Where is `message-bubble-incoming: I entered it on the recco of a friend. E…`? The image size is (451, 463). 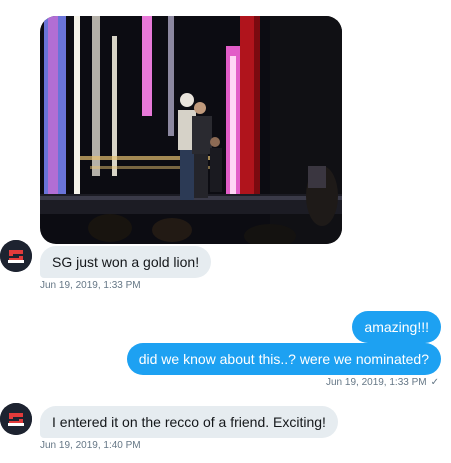 message-bubble-incoming: I entered it on the recco of a friend. E… is located at coordinates (189, 422).